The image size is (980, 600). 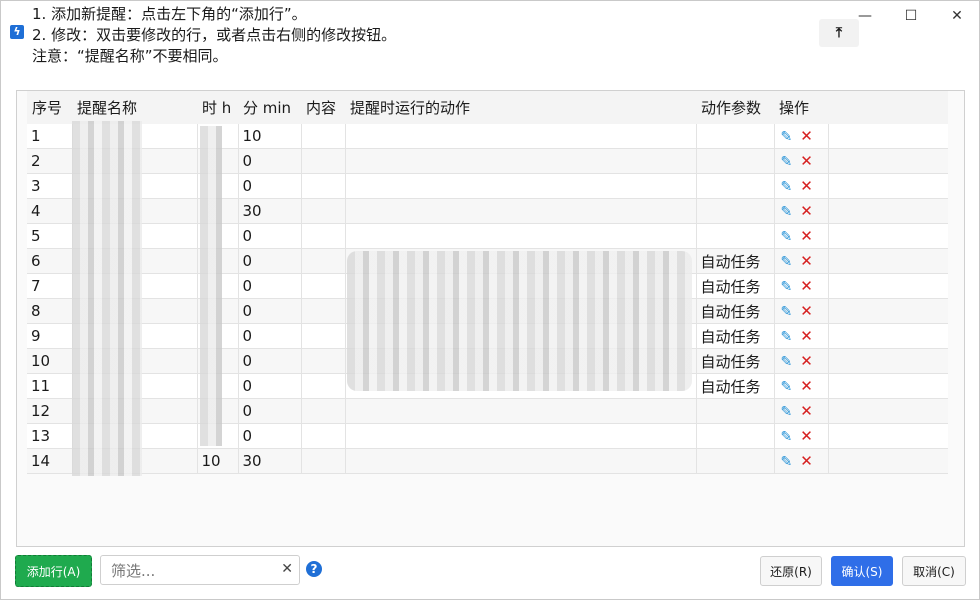 I want to click on table-row: 1 10 ✎ ✕, so click(x=487, y=136).